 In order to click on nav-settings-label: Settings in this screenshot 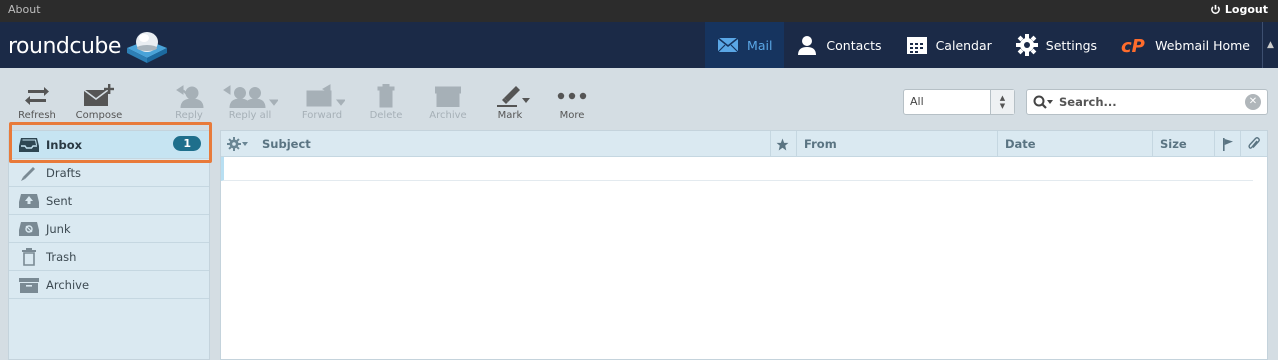, I will do `click(1071, 45)`.